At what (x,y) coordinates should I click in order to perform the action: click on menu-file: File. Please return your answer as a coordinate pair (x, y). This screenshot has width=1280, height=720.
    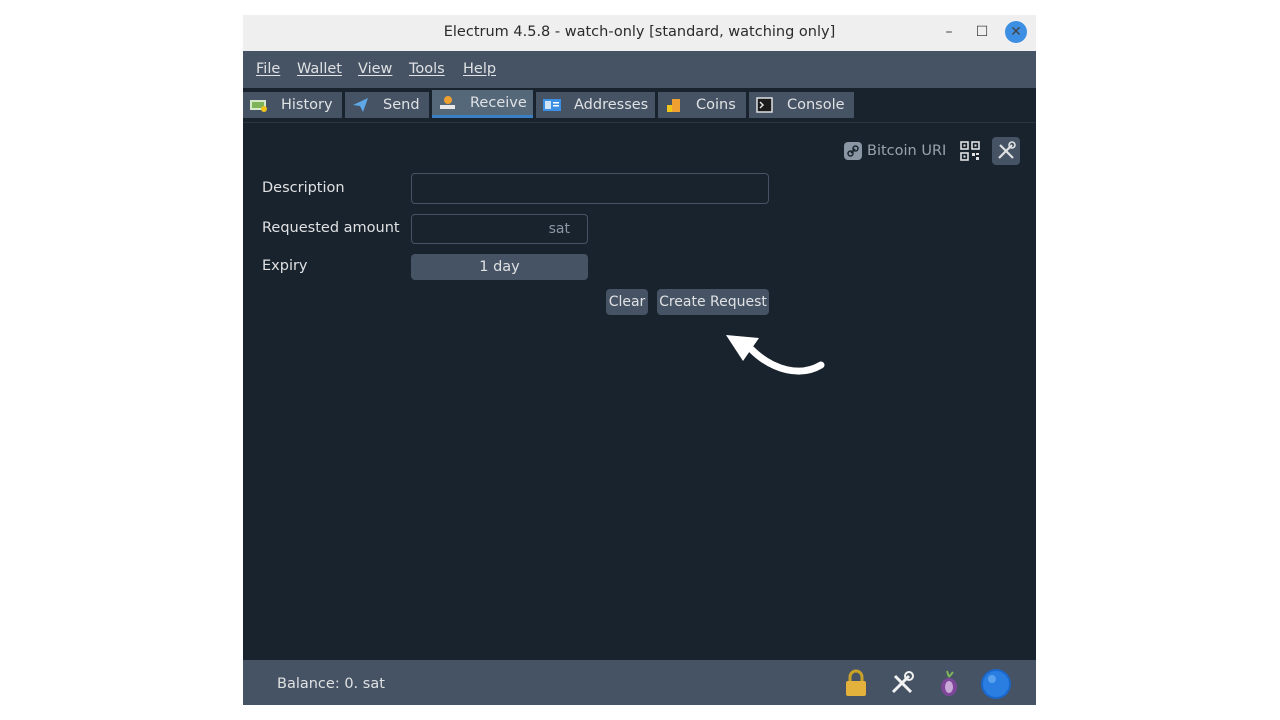
    Looking at the image, I should click on (268, 69).